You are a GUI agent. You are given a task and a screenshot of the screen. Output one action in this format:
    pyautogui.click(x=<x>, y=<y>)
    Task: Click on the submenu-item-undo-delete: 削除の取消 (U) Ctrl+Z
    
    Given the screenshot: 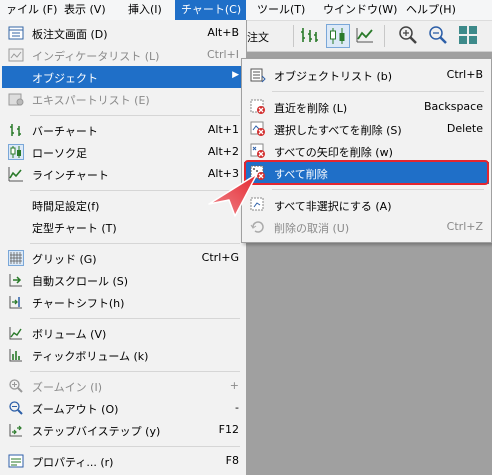 What is the action you would take?
    pyautogui.click(x=366, y=227)
    